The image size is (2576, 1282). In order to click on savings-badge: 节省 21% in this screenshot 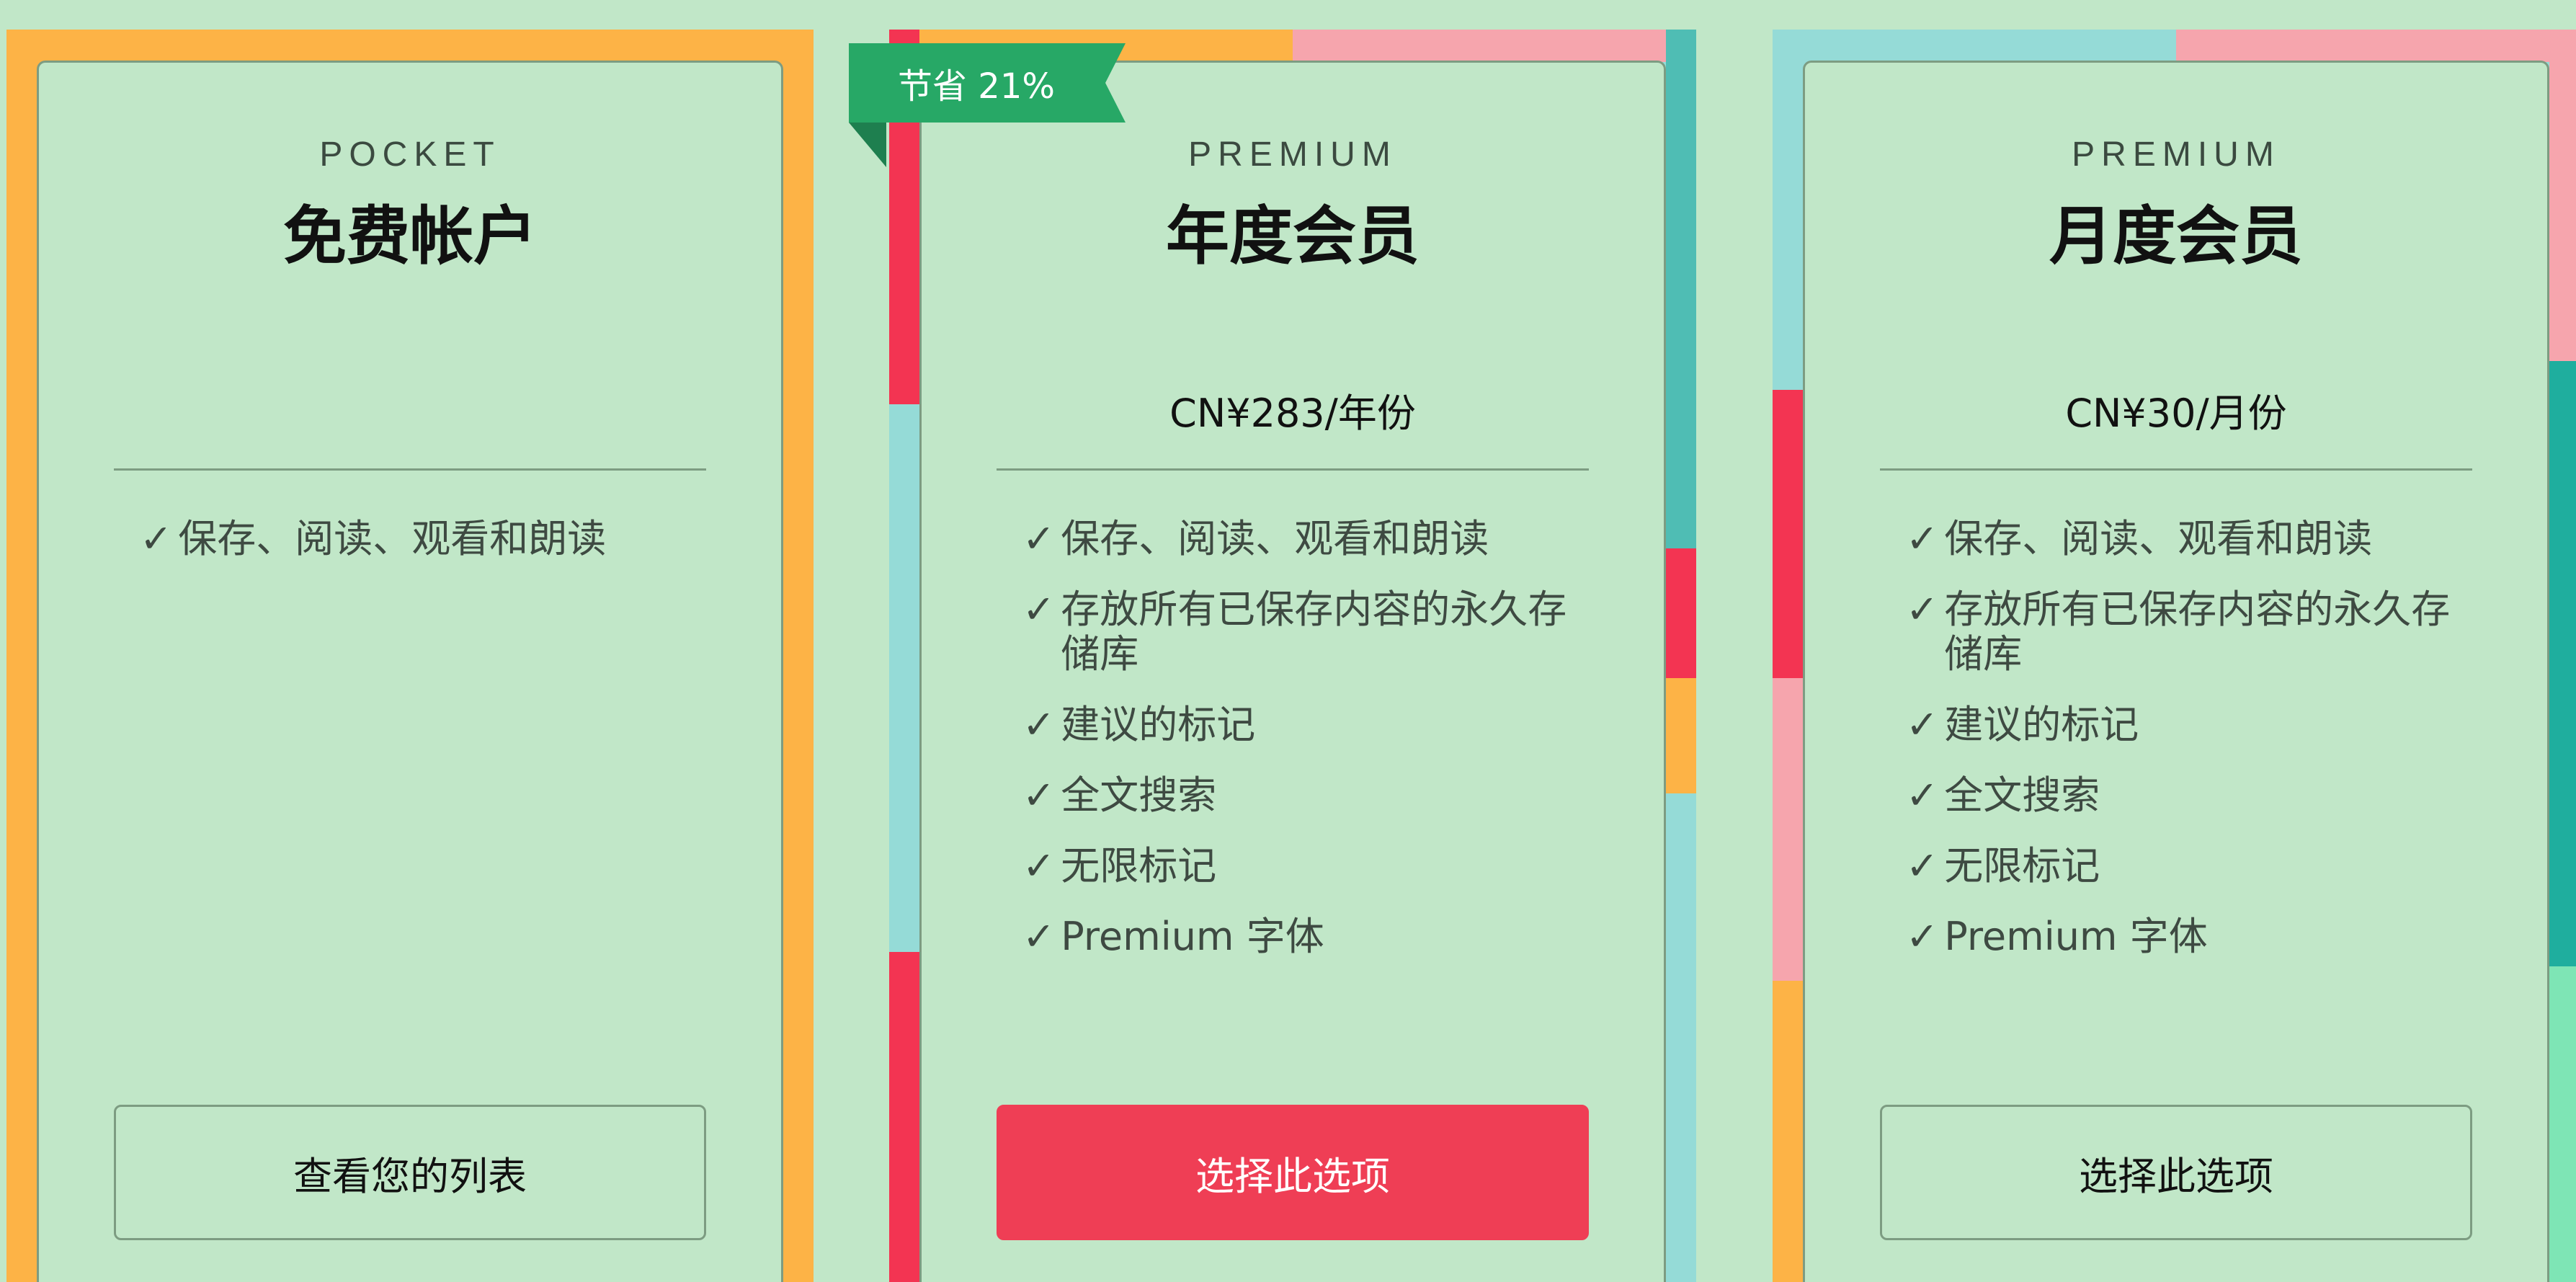, I will do `click(987, 105)`.